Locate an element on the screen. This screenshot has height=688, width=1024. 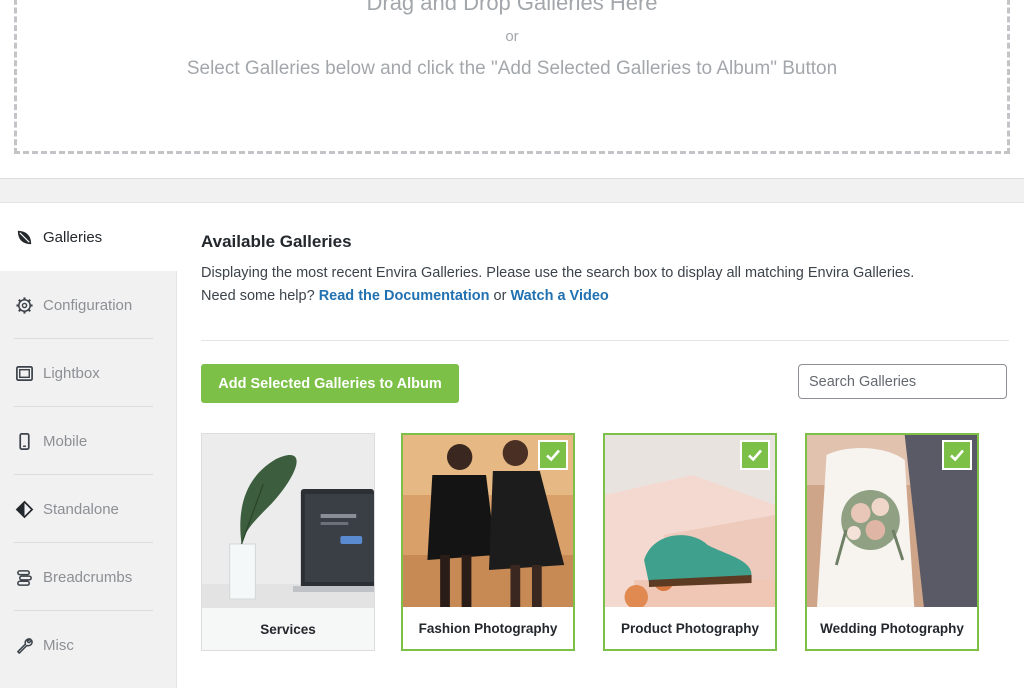
sidebar-item-label: Standalone is located at coordinates (81, 509).